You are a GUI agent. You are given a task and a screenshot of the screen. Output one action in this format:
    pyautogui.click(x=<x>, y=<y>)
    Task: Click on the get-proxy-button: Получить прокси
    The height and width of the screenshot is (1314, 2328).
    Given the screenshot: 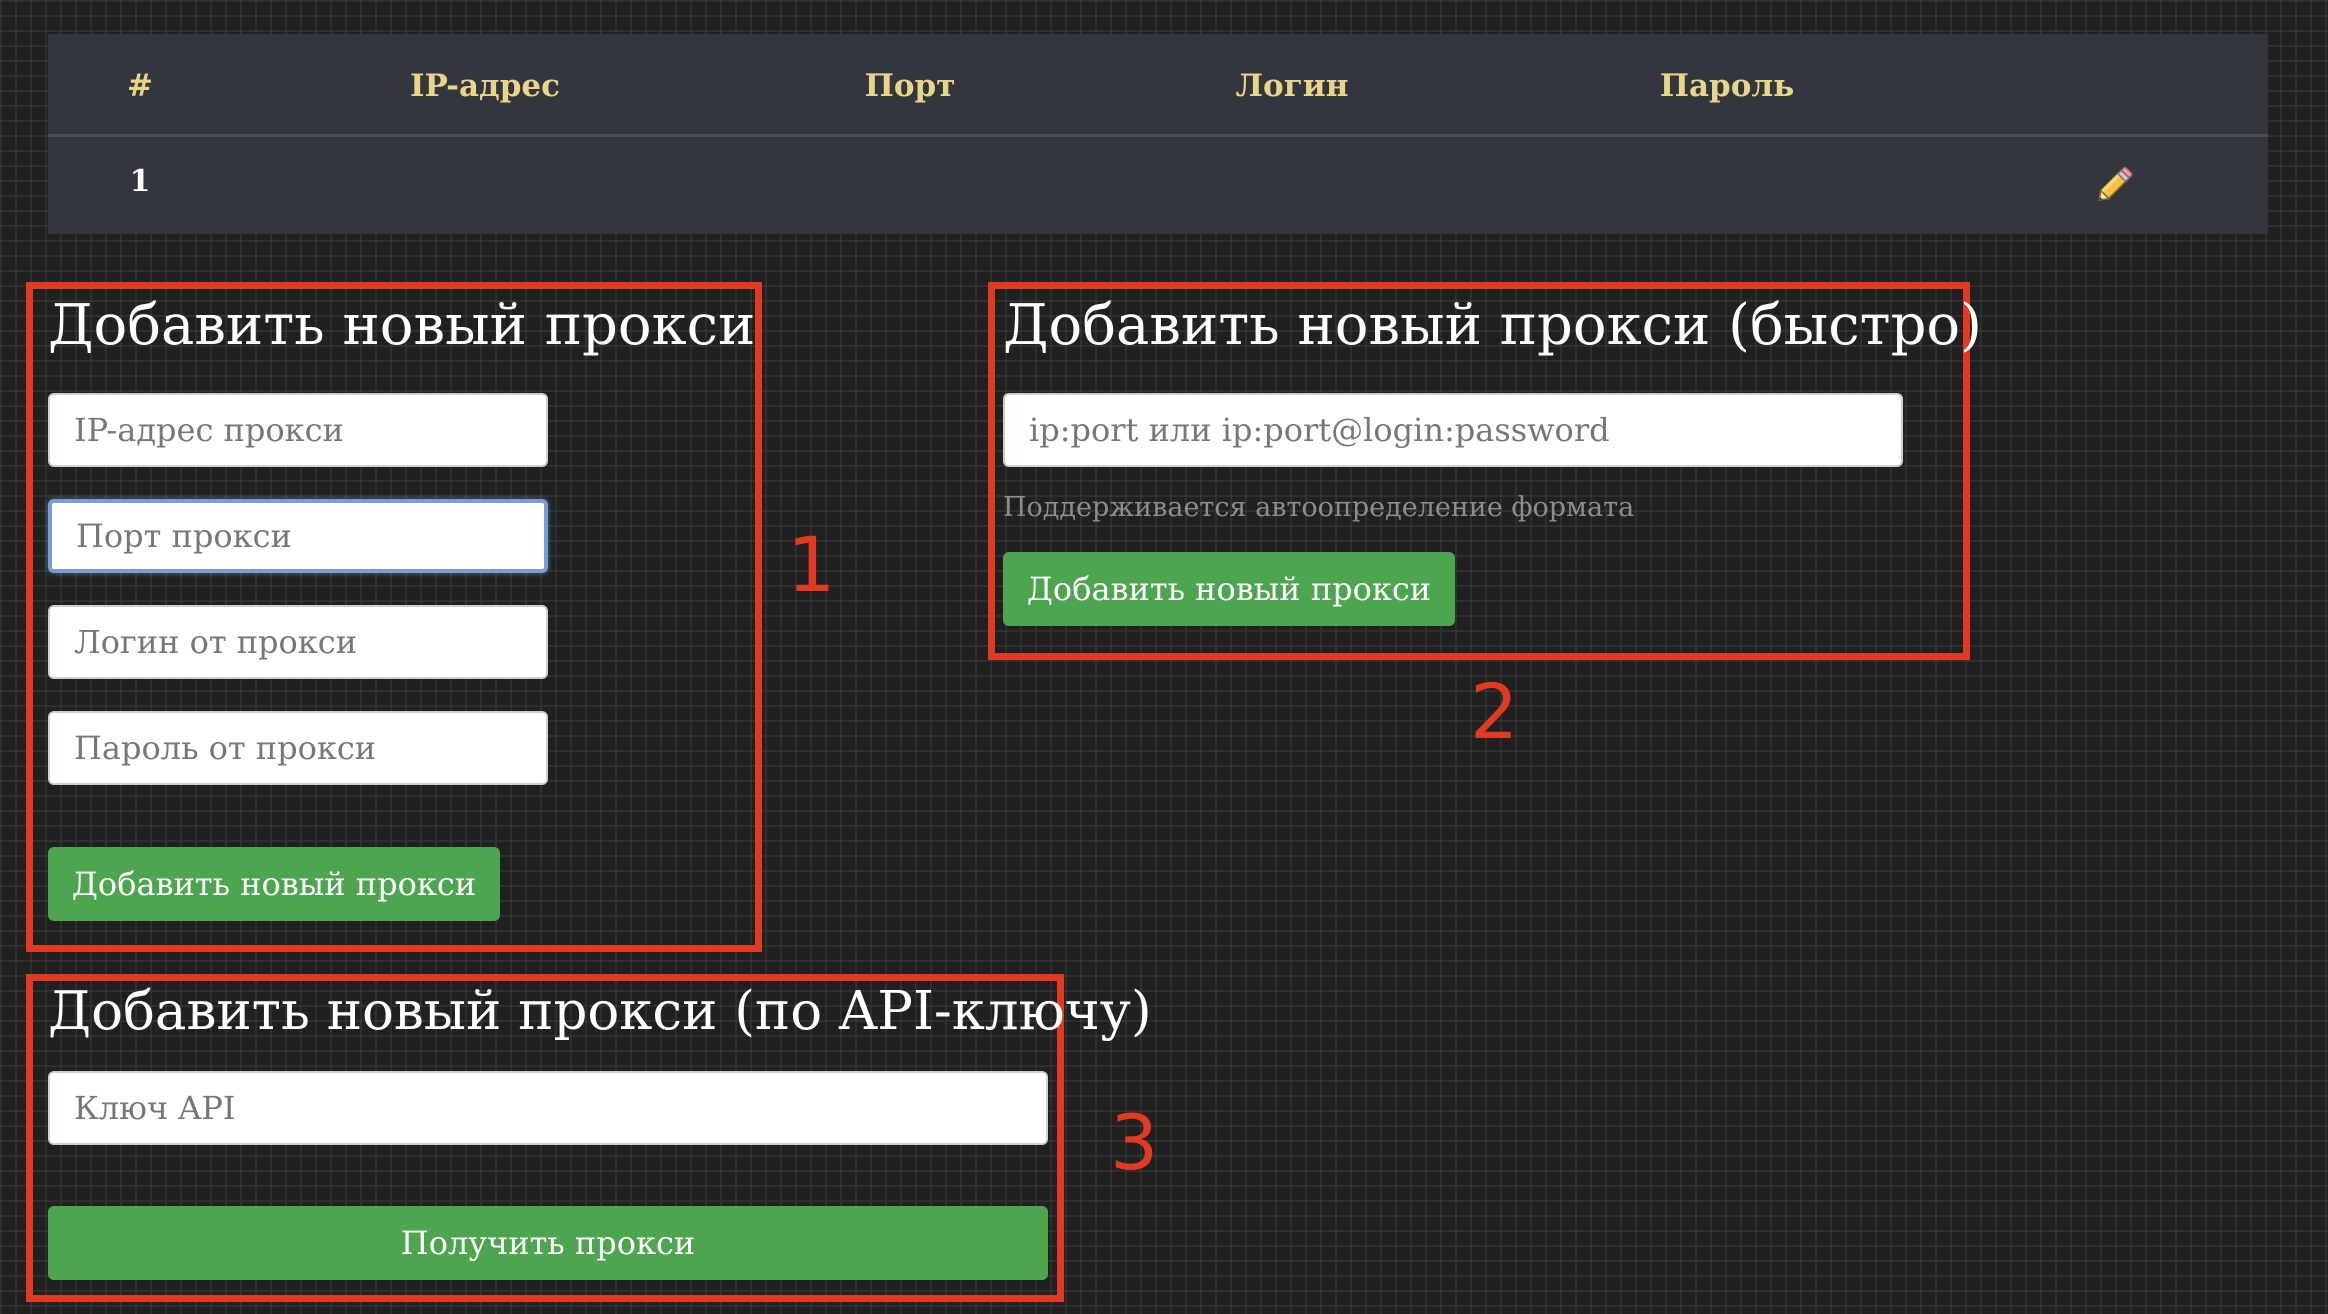 What is the action you would take?
    pyautogui.click(x=548, y=1243)
    